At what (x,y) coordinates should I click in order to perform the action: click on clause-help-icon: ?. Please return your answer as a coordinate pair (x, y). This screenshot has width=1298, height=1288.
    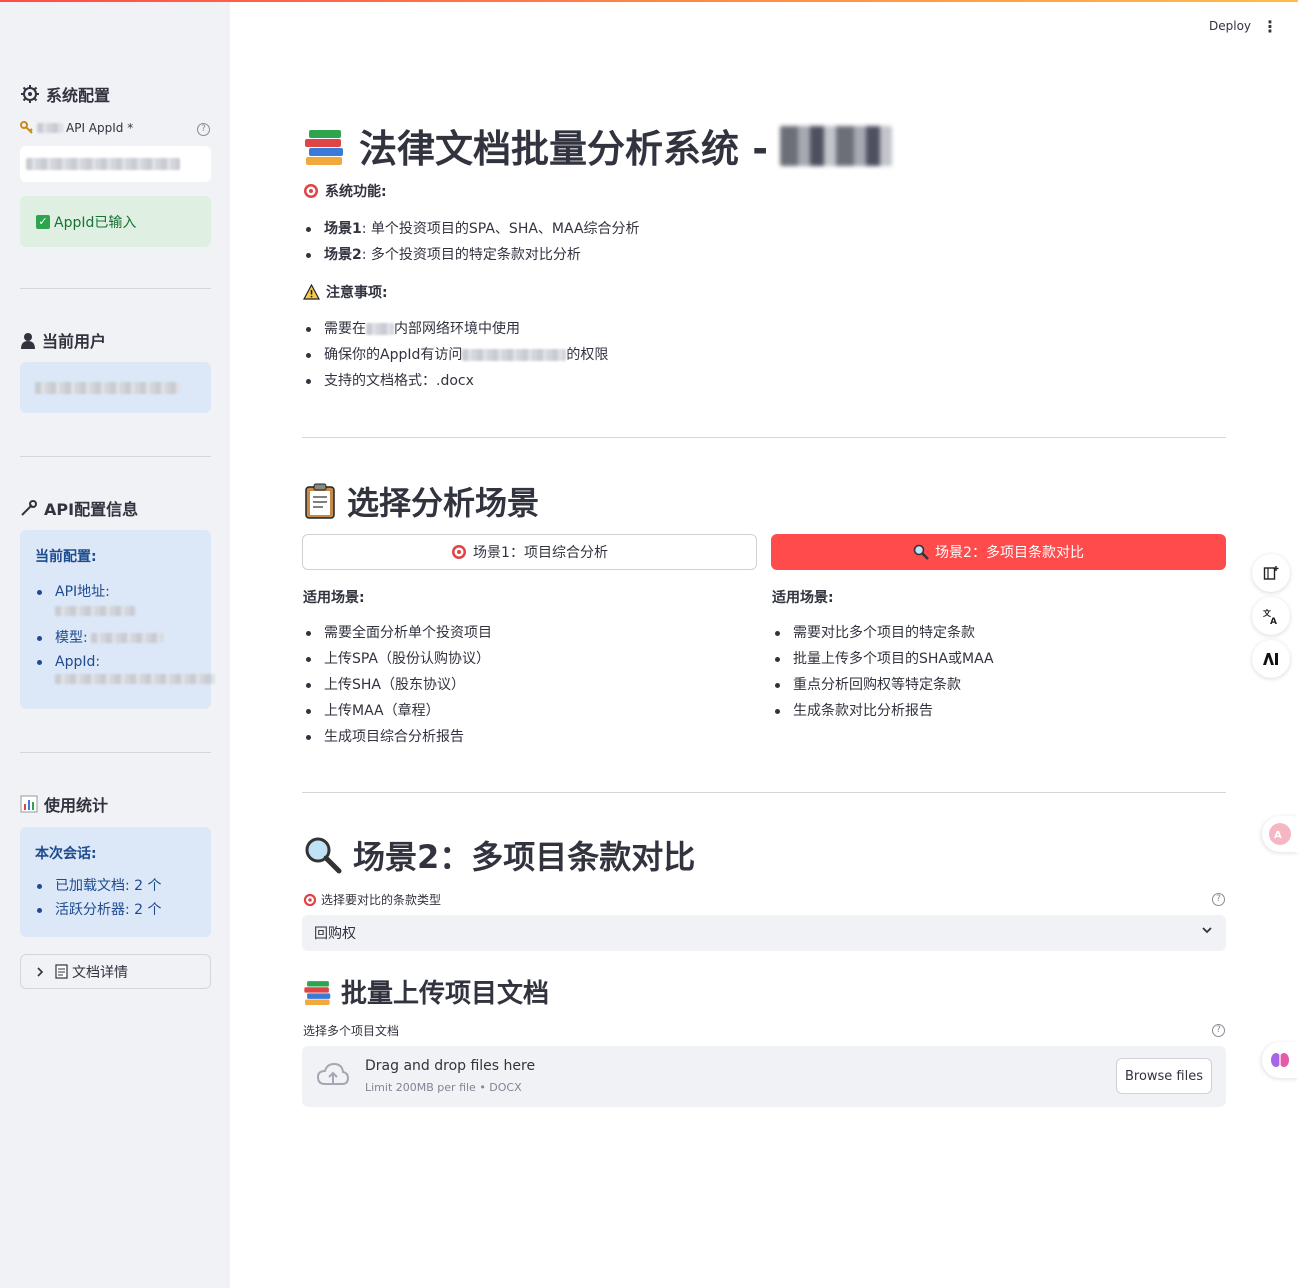
    Looking at the image, I should click on (1218, 899).